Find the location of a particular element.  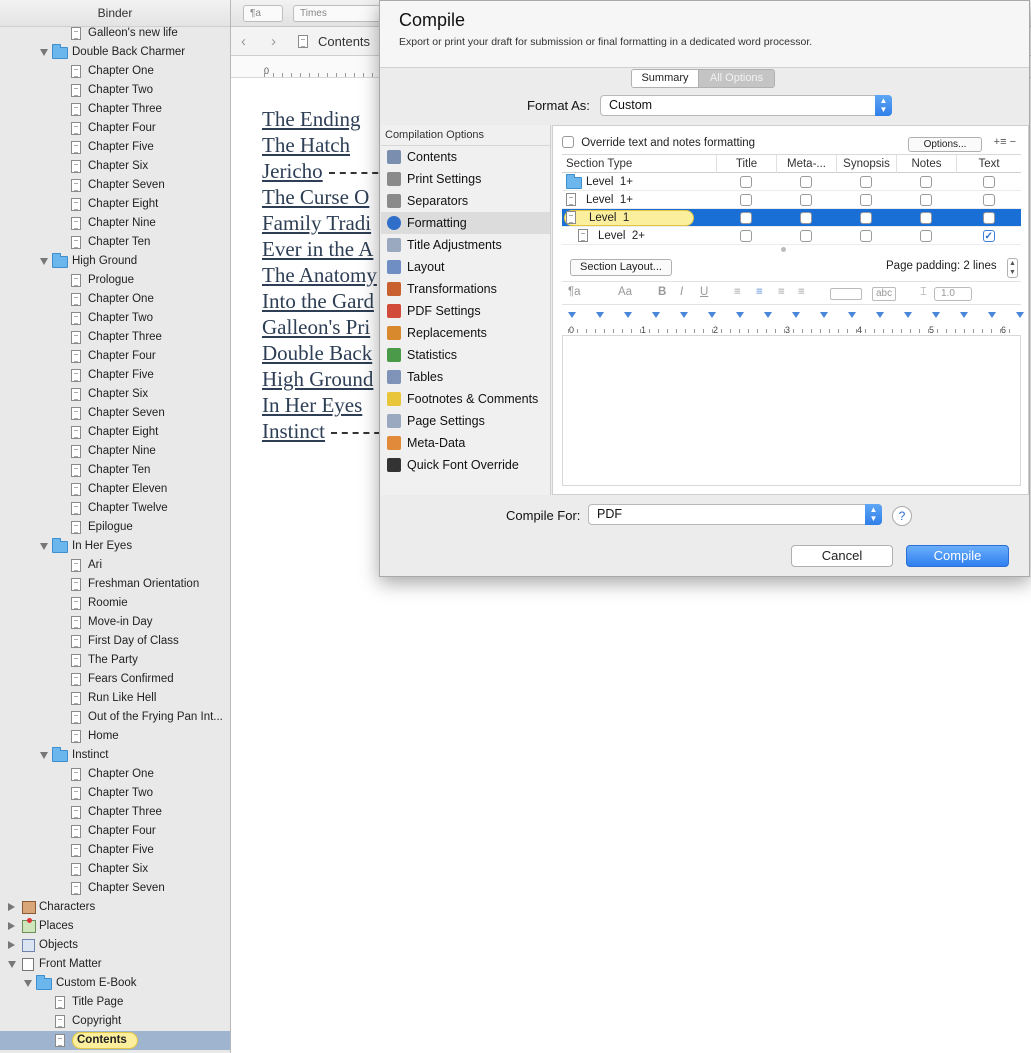

paragraph-style-menu: ¶a is located at coordinates (574, 292).